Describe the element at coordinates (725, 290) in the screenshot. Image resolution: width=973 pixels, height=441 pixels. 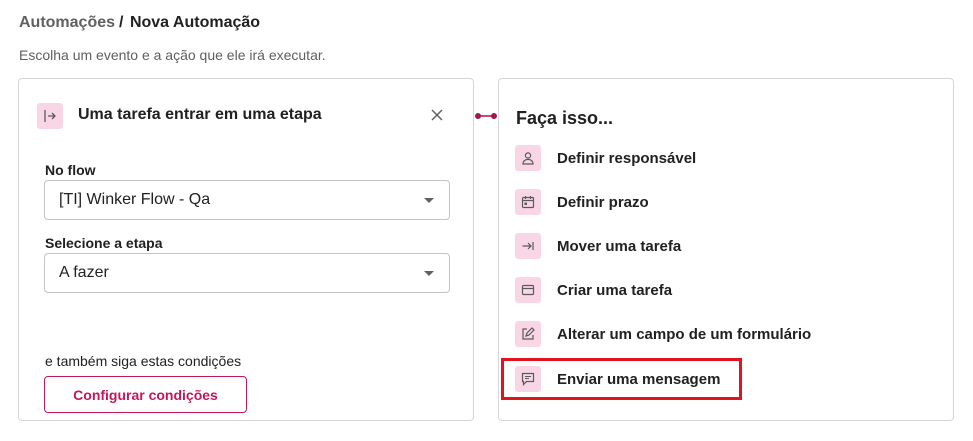
I see `action-criar-tarefa: Criar uma tarefa` at that location.